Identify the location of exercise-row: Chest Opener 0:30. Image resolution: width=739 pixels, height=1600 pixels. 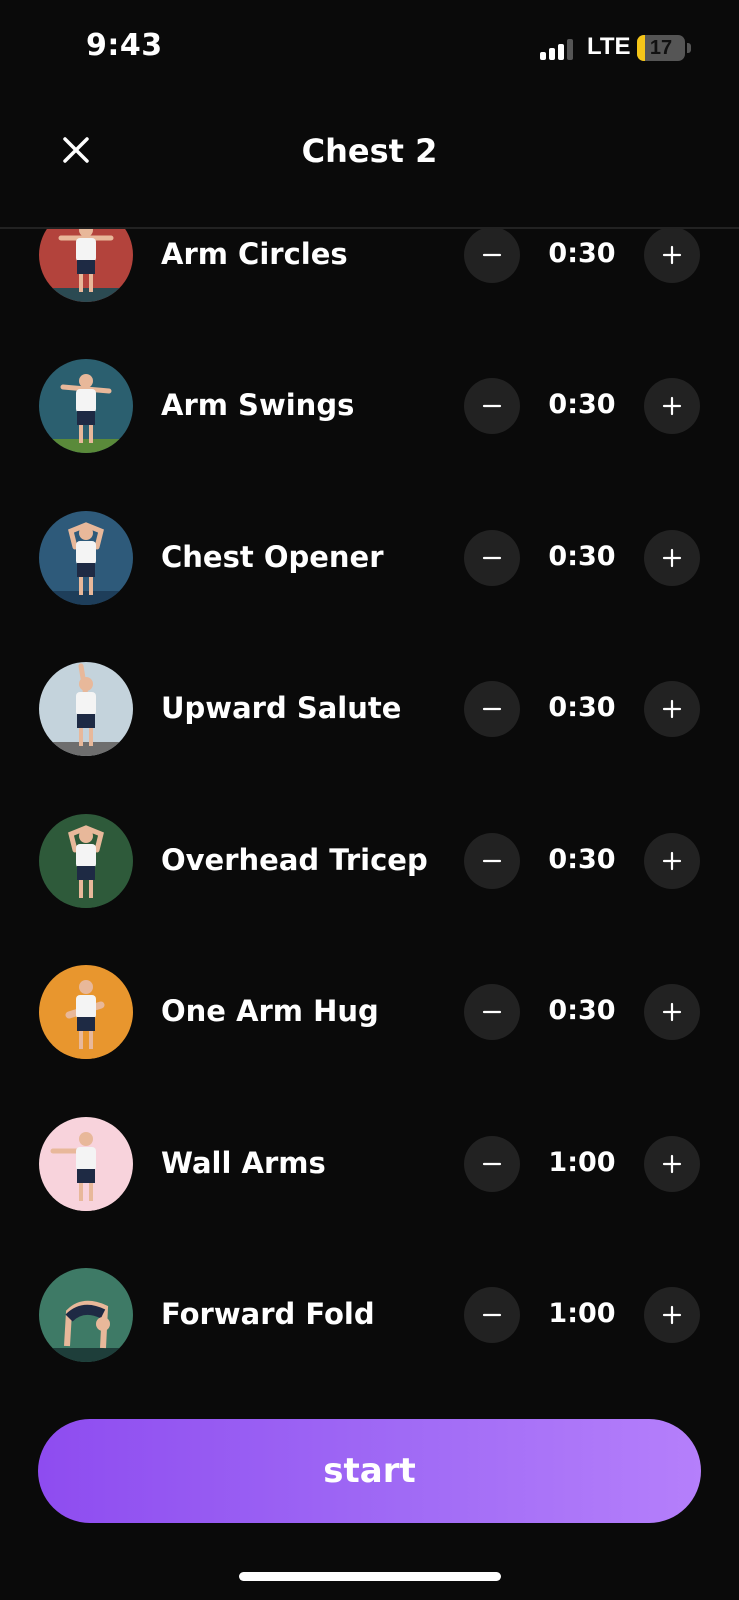
(369, 558).